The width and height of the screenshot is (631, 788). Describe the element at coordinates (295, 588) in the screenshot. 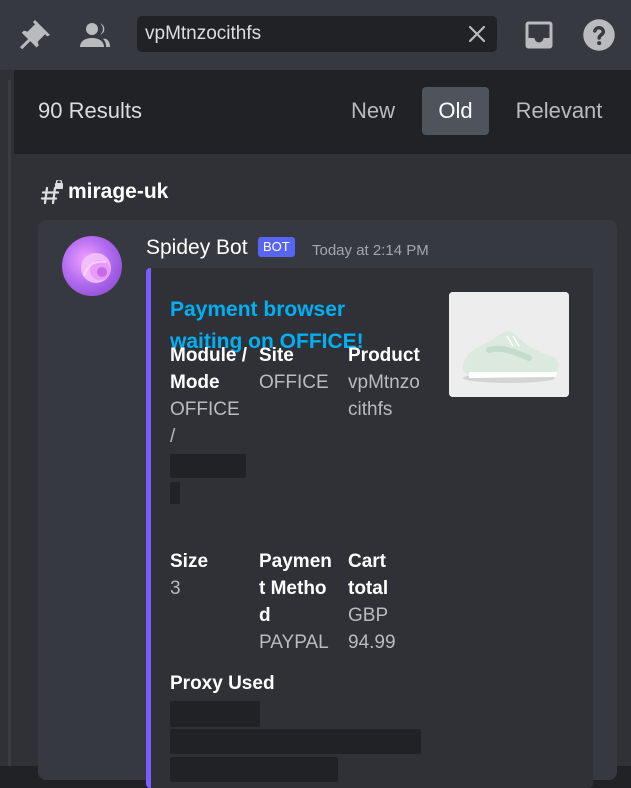

I see `field-name: Payment Method` at that location.